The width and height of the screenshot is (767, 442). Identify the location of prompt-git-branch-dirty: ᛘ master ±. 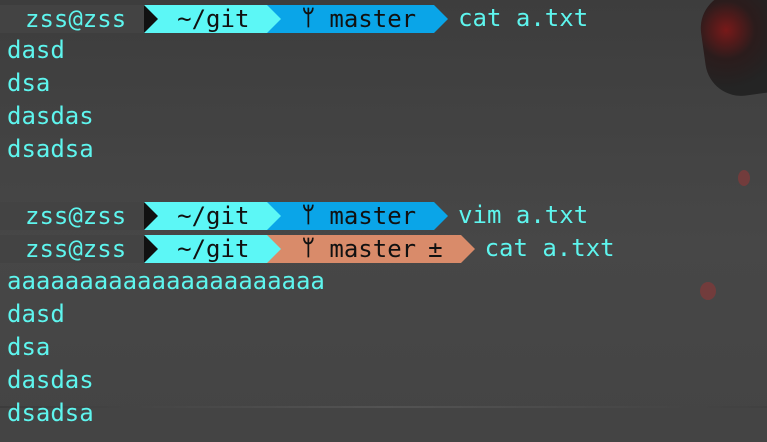
(371, 248).